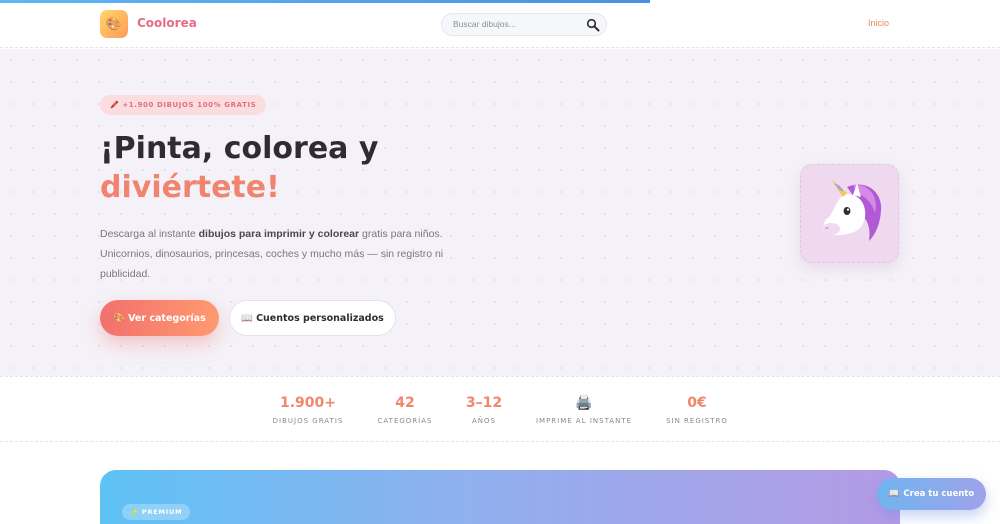 This screenshot has width=1000, height=524. Describe the element at coordinates (239, 148) in the screenshot. I see `hero-title-line1: ¡Pinta, colorea y` at that location.